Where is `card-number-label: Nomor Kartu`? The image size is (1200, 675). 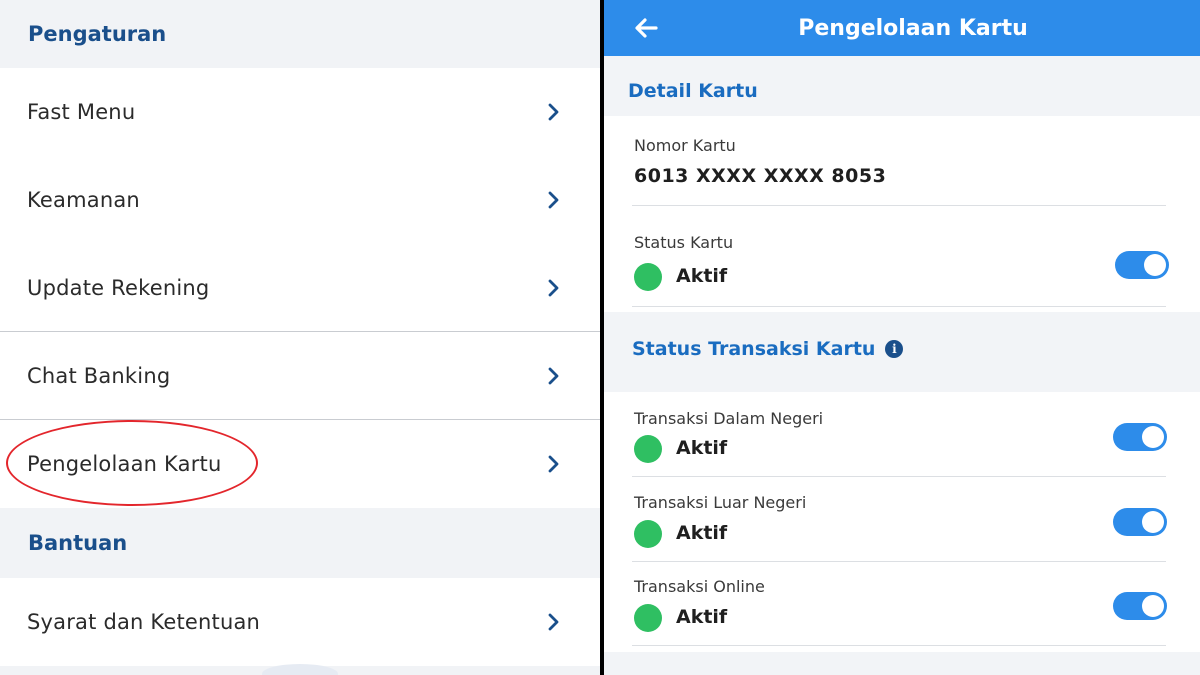
card-number-label: Nomor Kartu is located at coordinates (685, 145).